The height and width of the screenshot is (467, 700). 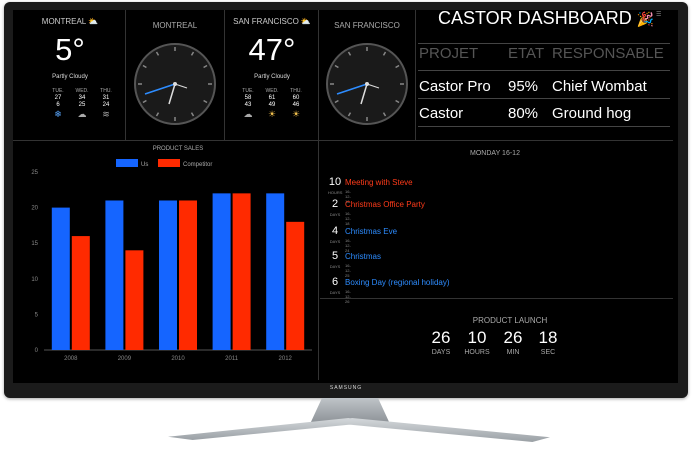 I want to click on menu-icon: ☰, so click(x=659, y=14).